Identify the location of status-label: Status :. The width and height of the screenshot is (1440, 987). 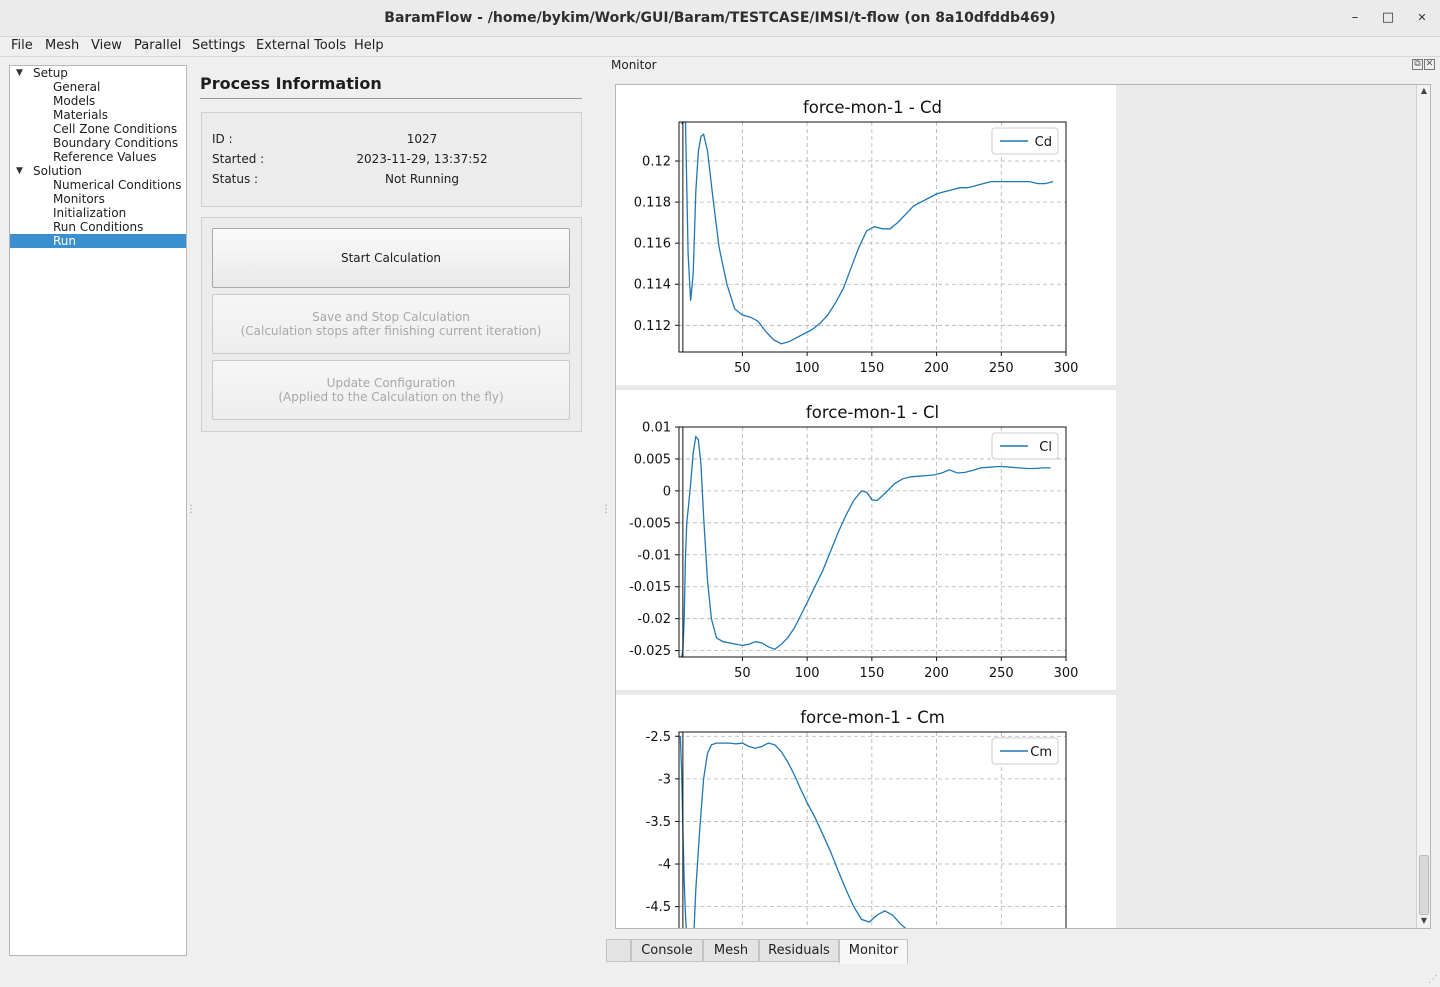
(235, 179).